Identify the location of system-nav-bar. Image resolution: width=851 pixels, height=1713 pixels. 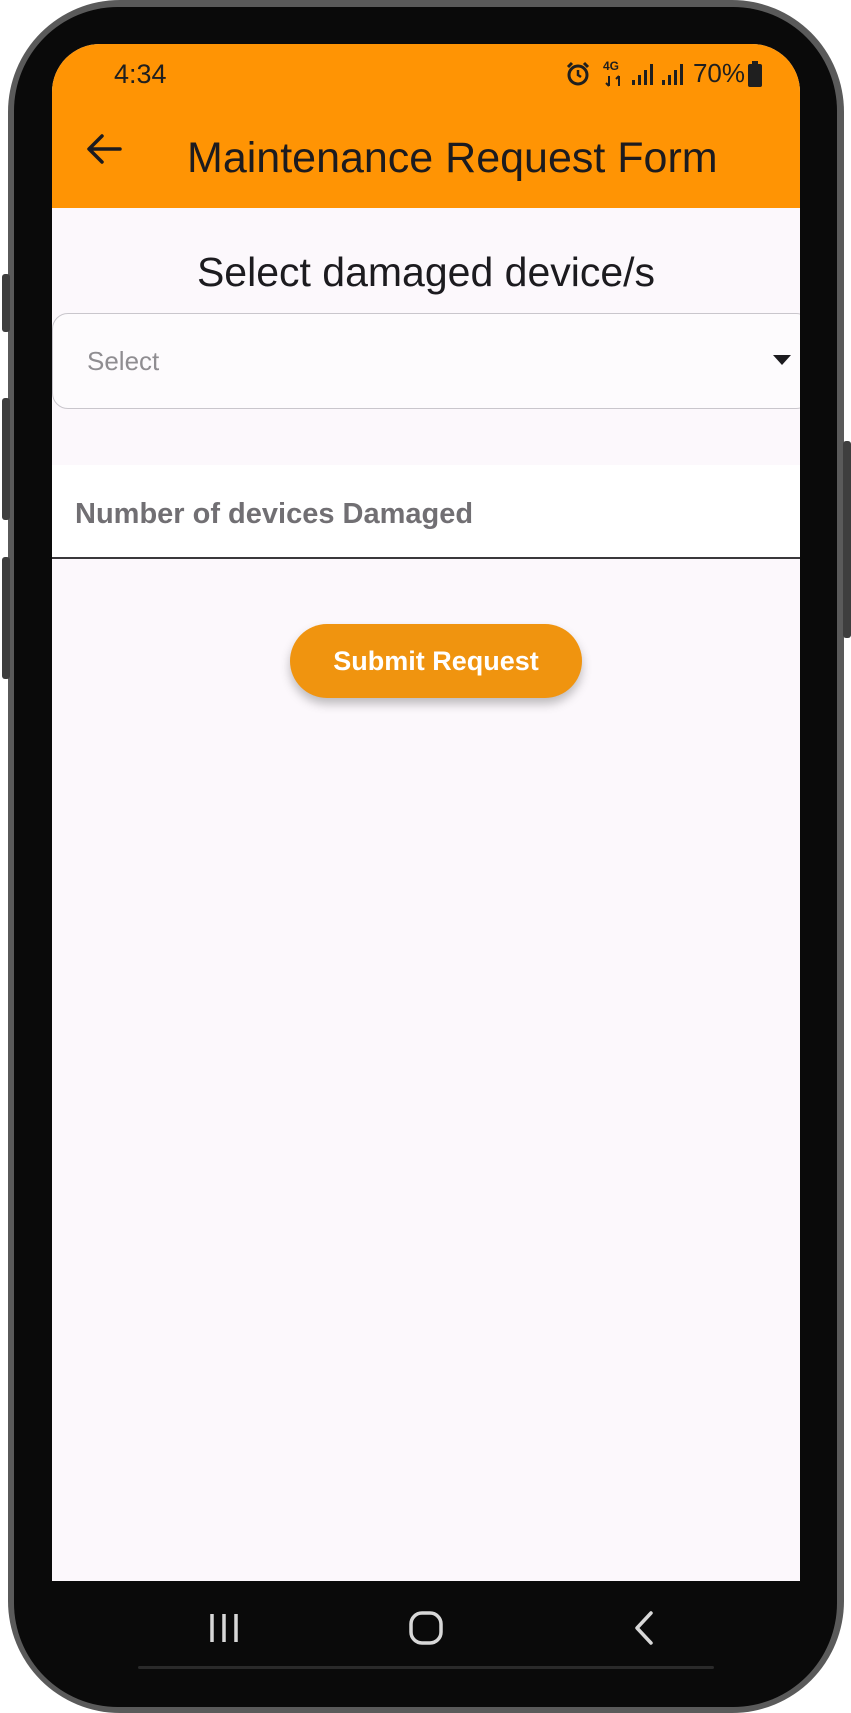
(426, 1629).